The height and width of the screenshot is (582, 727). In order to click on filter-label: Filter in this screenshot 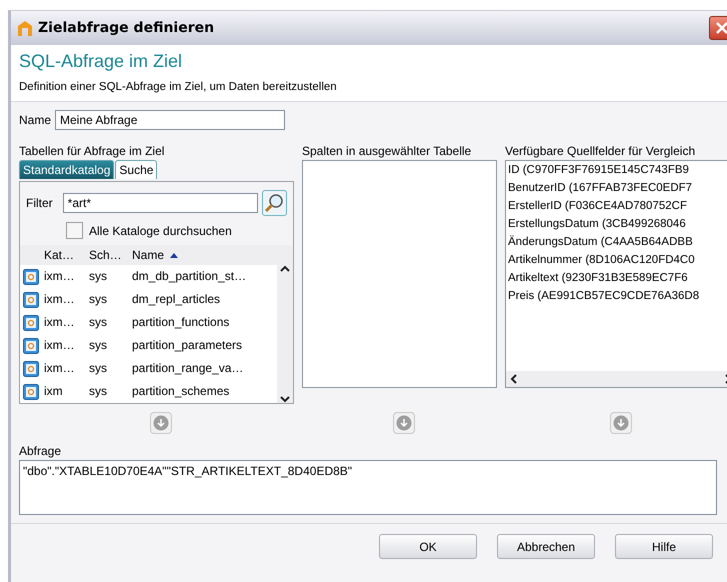, I will do `click(39, 203)`.